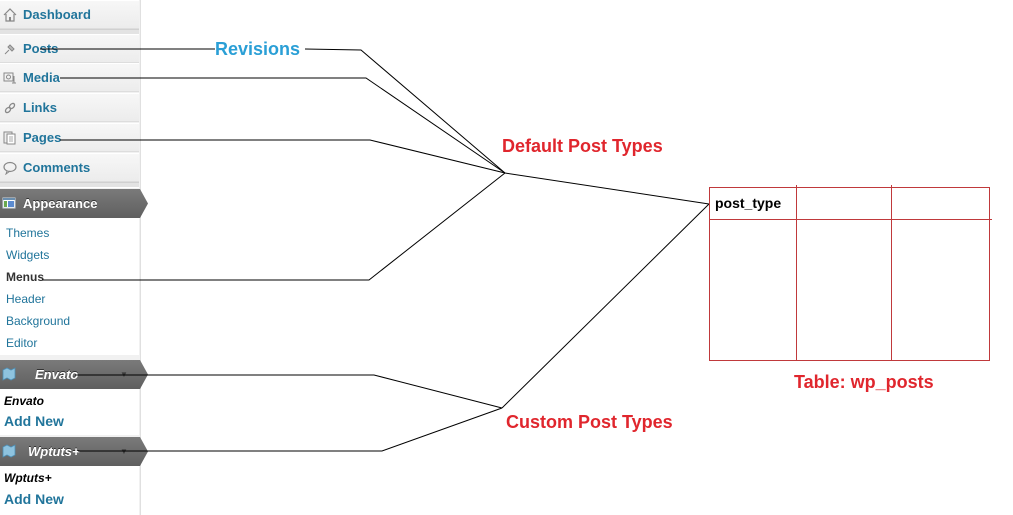 The width and height of the screenshot is (1013, 515). I want to click on links-icon, so click(10, 108).